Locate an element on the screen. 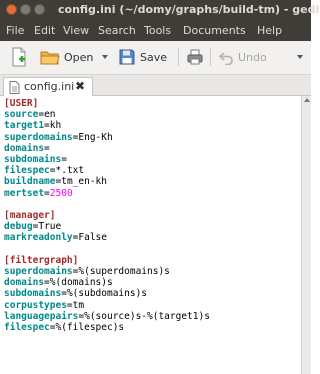 This screenshot has width=320, height=374. menu-documents: Documents is located at coordinates (214, 30).